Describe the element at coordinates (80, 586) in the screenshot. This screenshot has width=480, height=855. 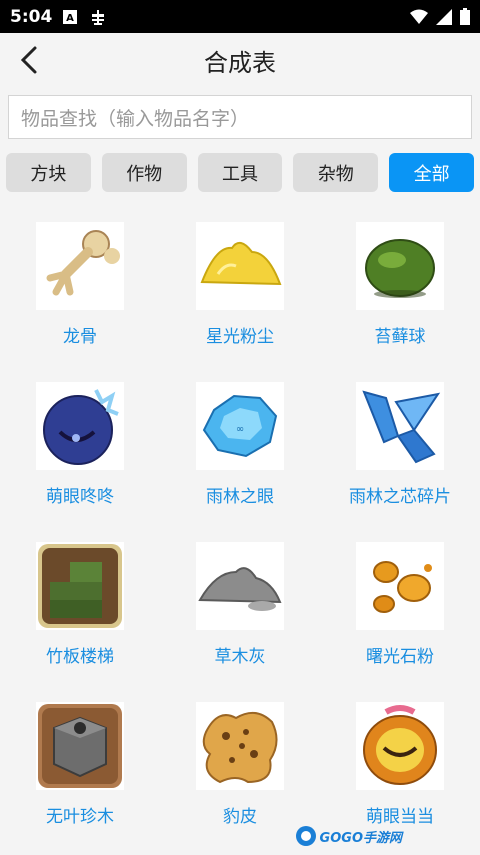
I see `bamboo-stairs-icon` at that location.